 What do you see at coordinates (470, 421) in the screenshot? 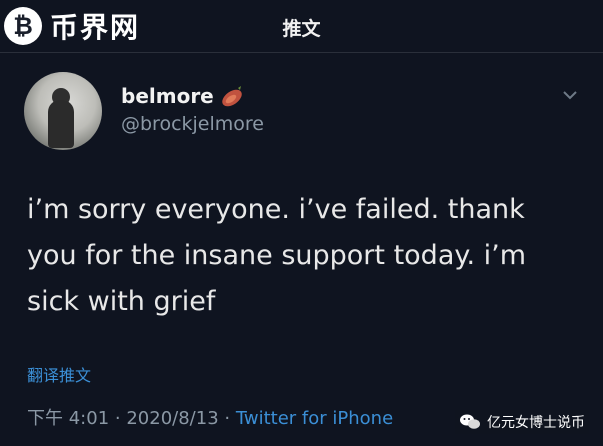
I see `wechat-icon` at bounding box center [470, 421].